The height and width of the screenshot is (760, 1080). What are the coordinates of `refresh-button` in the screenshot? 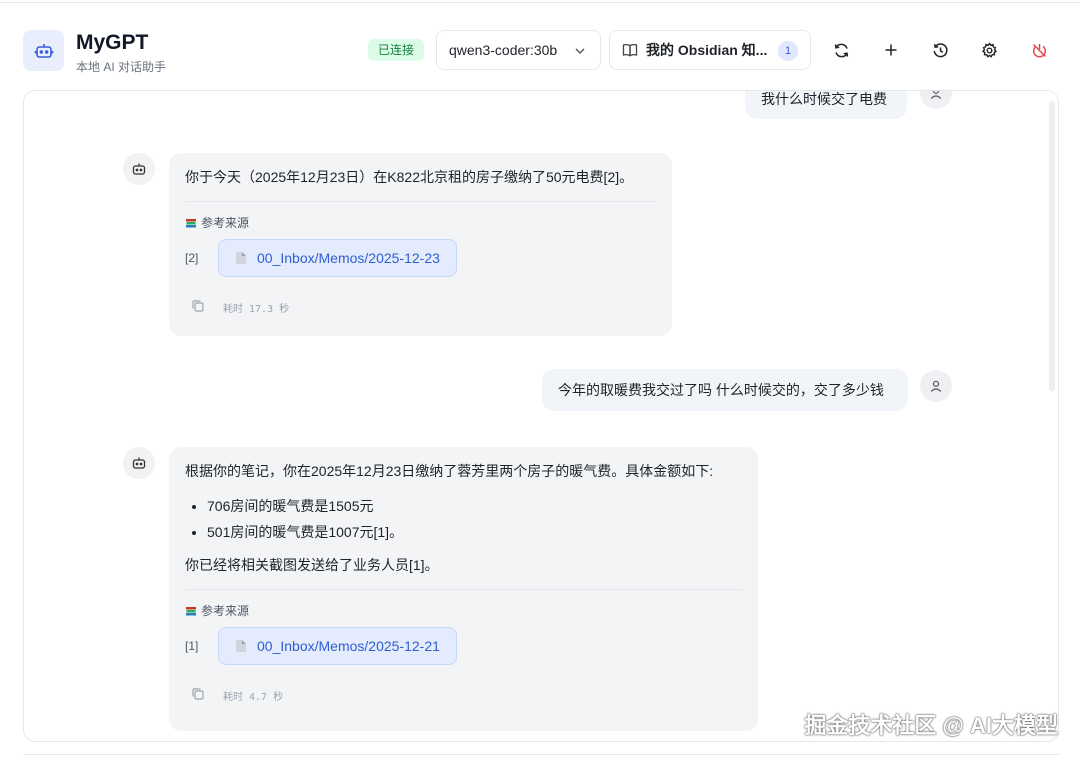 It's located at (841, 50).